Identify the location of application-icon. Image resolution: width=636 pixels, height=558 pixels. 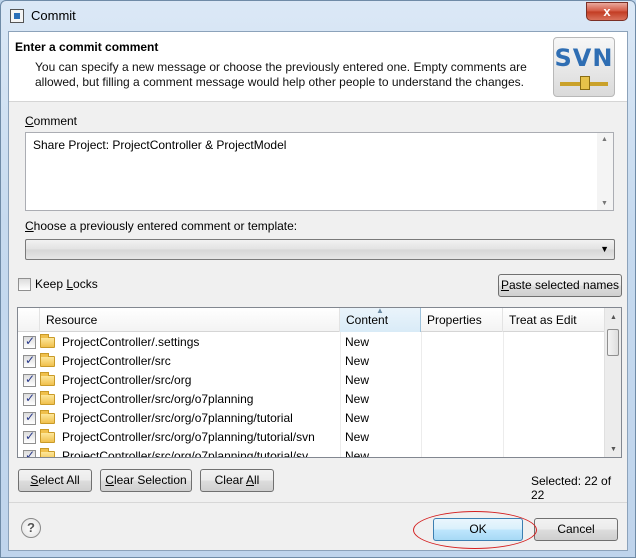
(17, 16).